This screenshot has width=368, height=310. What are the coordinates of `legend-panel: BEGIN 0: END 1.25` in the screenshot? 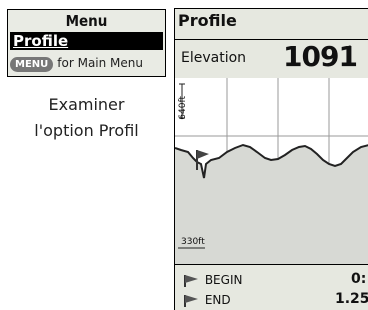 It's located at (271, 287).